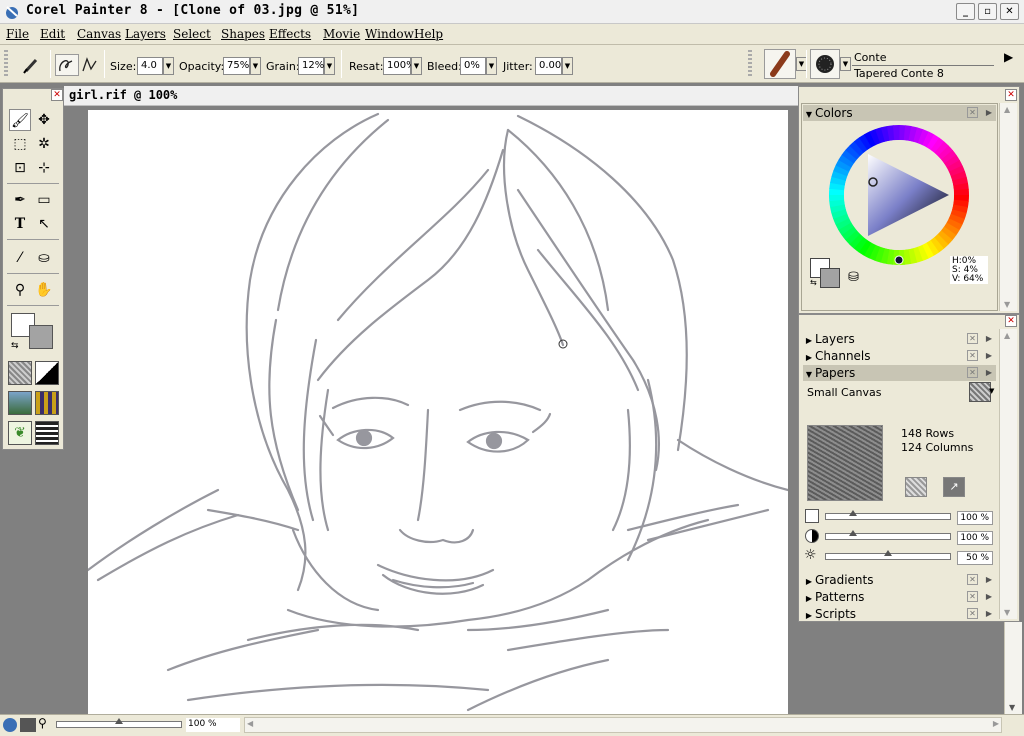  Describe the element at coordinates (972, 112) in the screenshot. I see `colors-close-icon: ✕` at that location.